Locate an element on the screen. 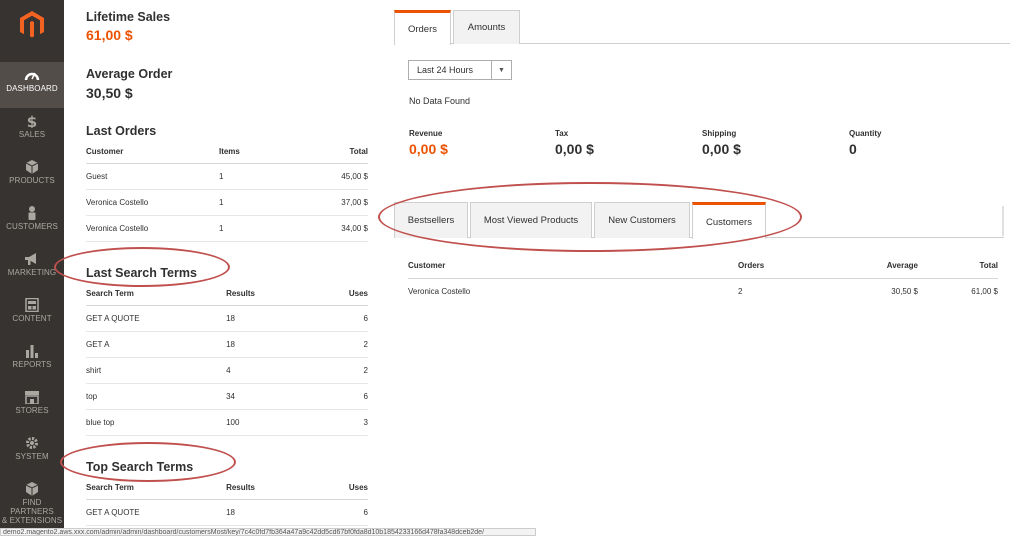 The width and height of the screenshot is (1024, 536). tab-new-customers: New Customers is located at coordinates (642, 220).